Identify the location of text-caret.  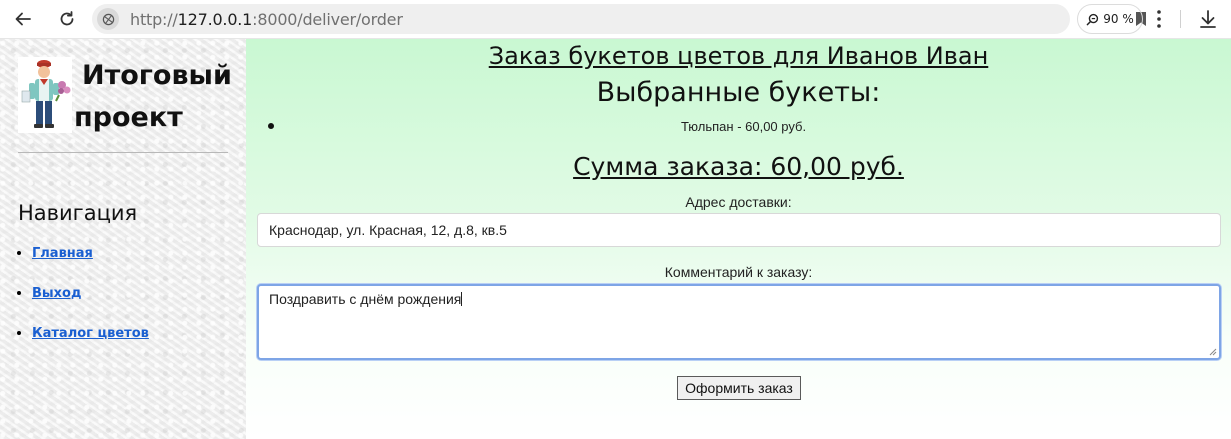
(462, 299).